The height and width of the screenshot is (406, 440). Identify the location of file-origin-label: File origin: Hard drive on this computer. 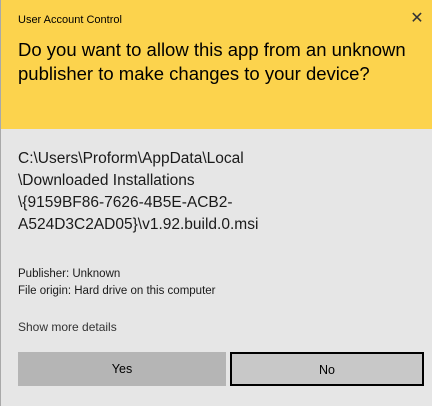
(117, 291).